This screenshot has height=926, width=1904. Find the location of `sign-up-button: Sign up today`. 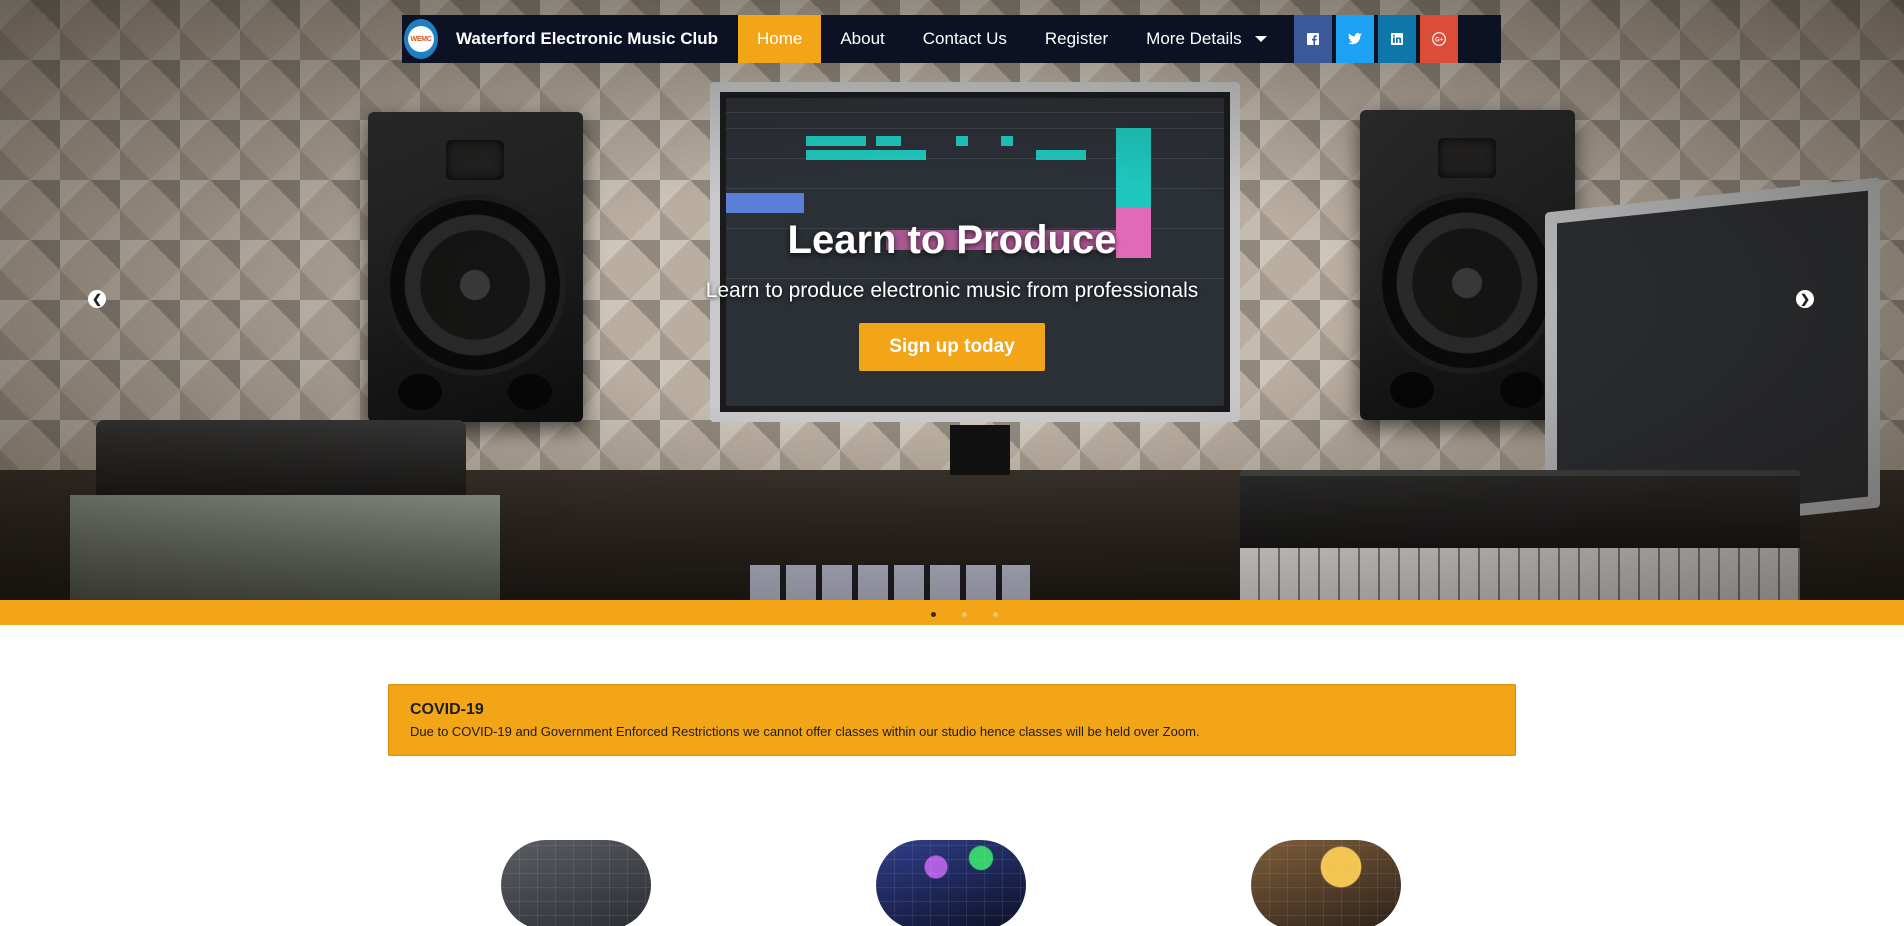

sign-up-button: Sign up today is located at coordinates (952, 347).